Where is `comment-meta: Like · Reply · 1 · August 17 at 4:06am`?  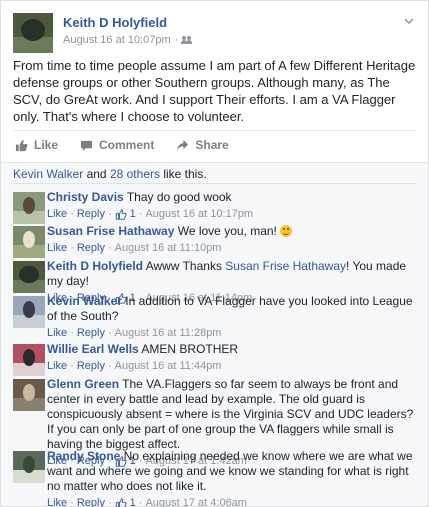
comment-meta: Like · Reply · 1 · August 17 at 4:06am is located at coordinates (232, 501).